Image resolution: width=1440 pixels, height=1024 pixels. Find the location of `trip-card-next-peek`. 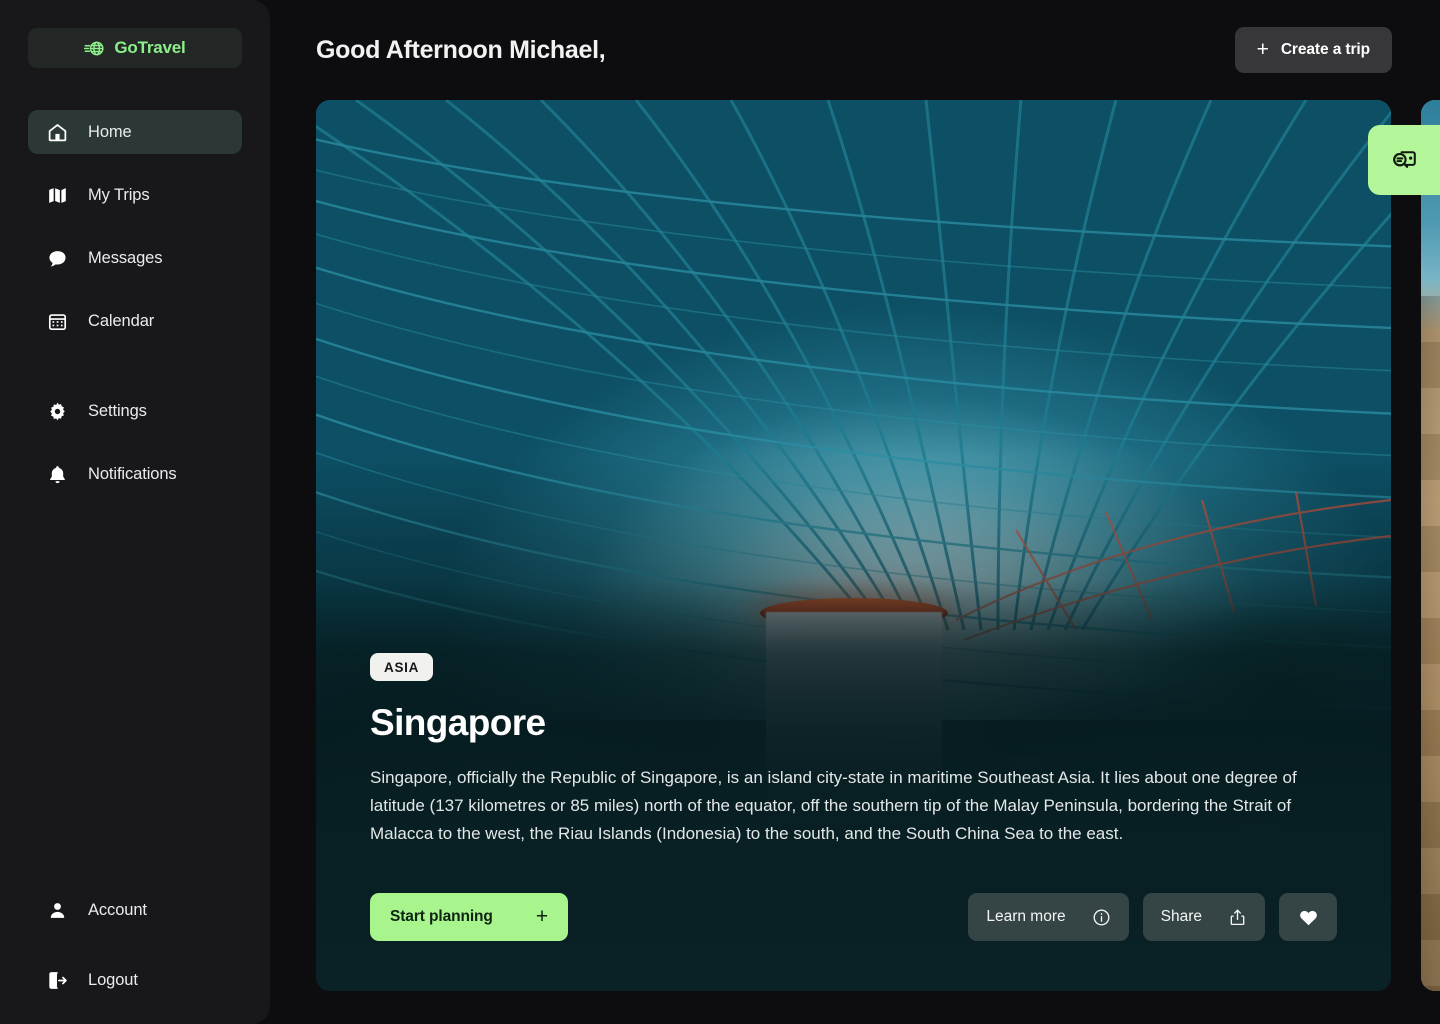

trip-card-next-peek is located at coordinates (1430, 545).